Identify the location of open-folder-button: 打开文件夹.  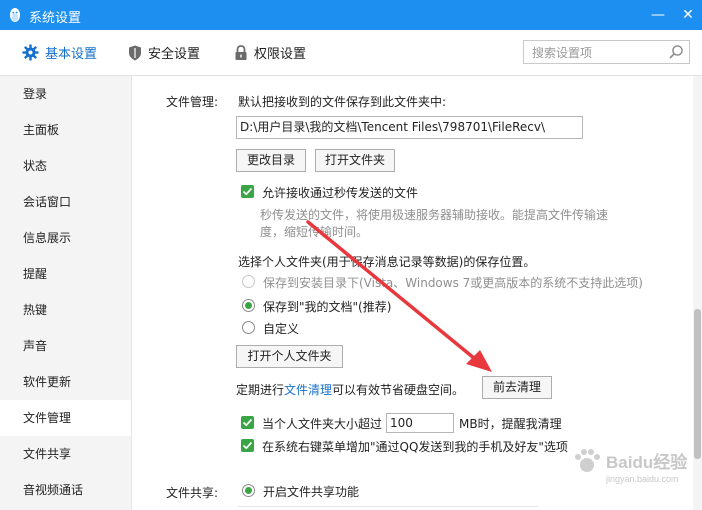
(355, 160).